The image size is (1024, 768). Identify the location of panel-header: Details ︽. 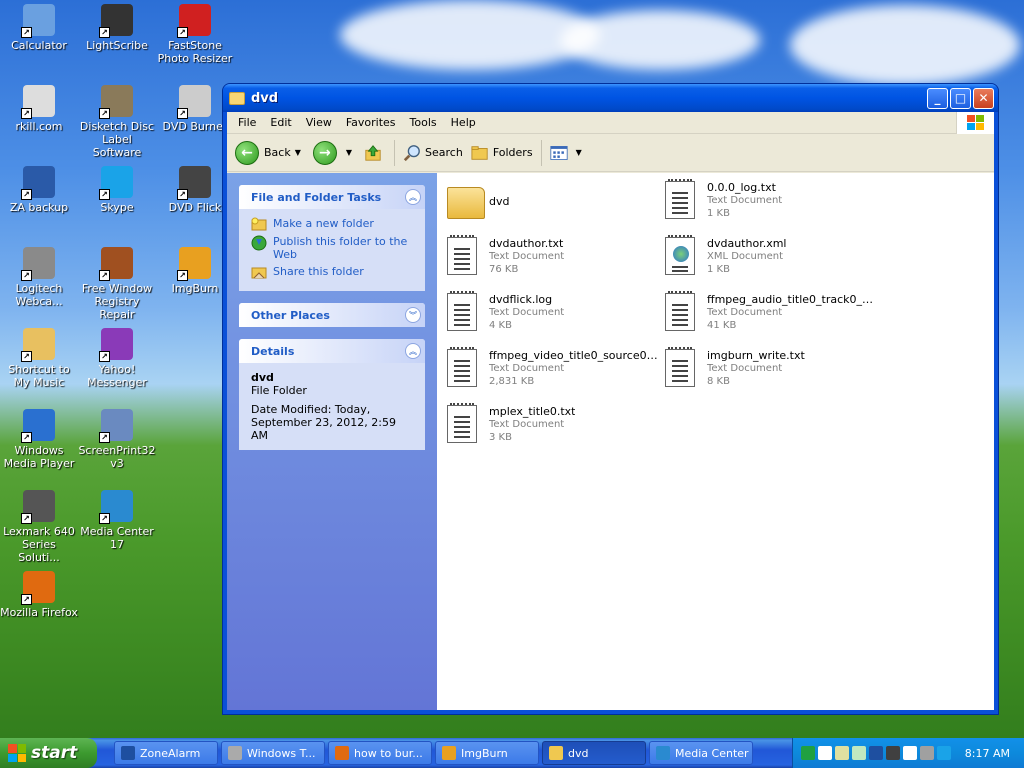
(332, 351).